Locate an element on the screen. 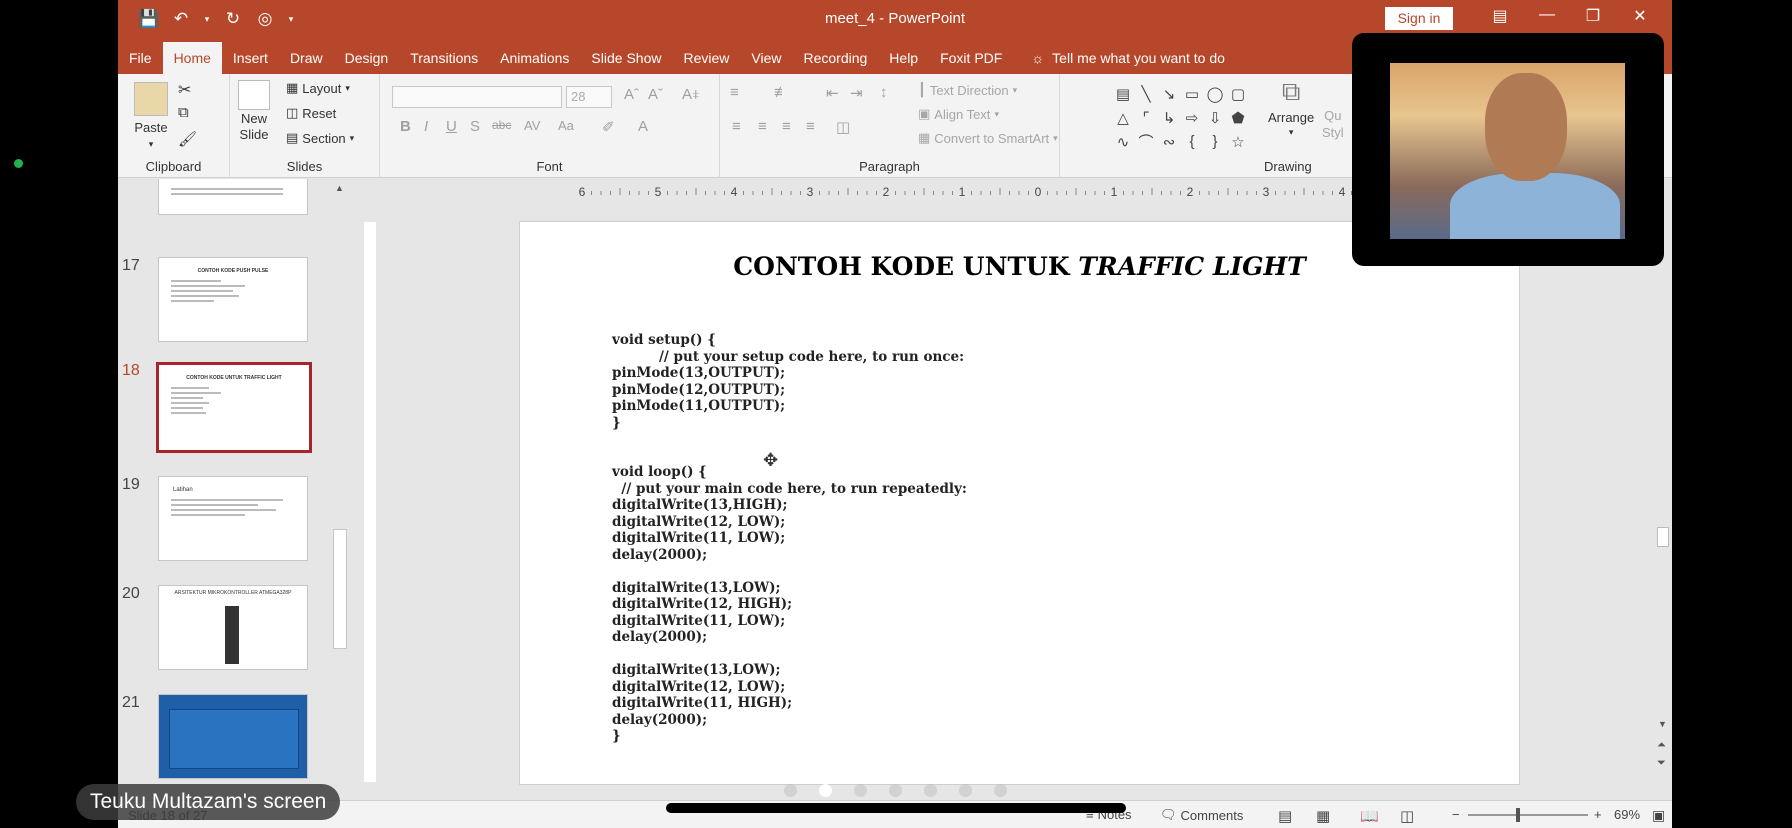  align-right-icon: ≡ is located at coordinates (786, 126).